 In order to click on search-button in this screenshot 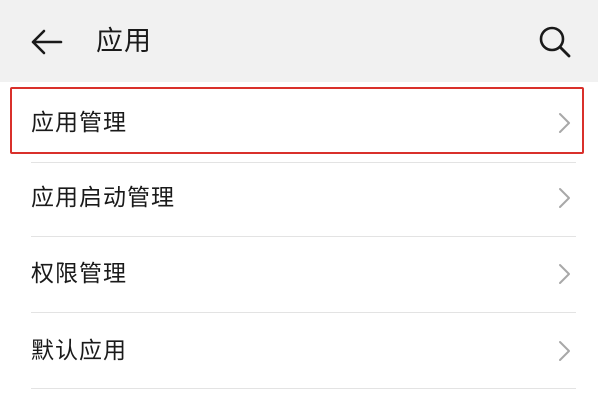, I will do `click(555, 42)`.